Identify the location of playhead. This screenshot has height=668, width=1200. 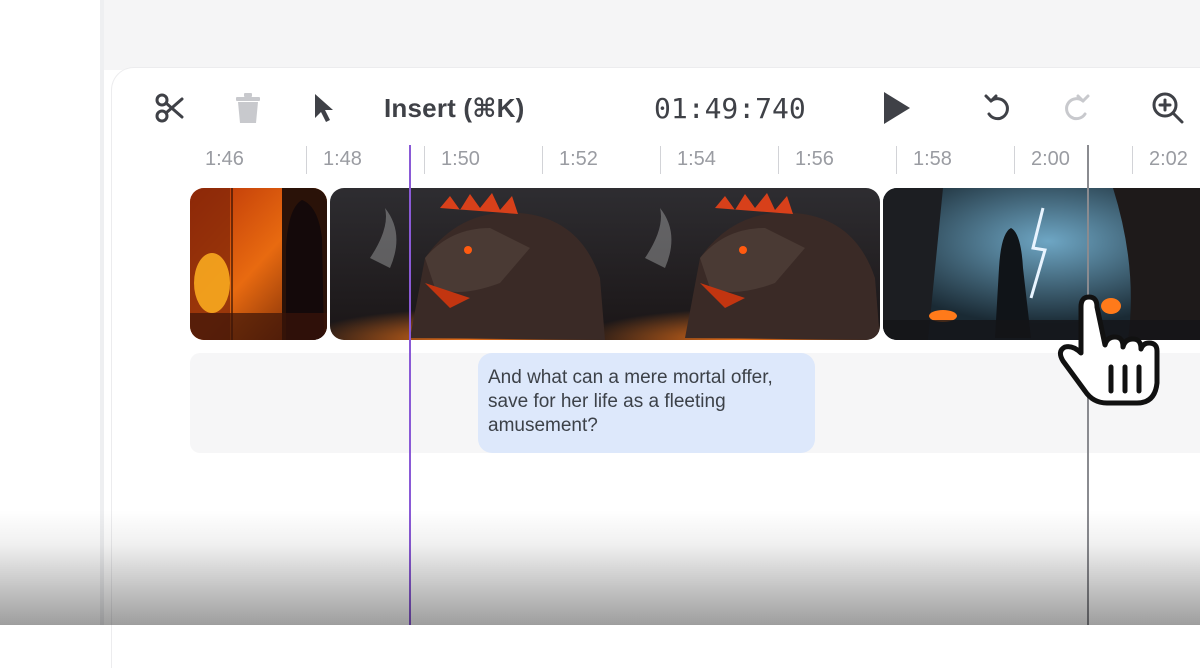
(410, 385).